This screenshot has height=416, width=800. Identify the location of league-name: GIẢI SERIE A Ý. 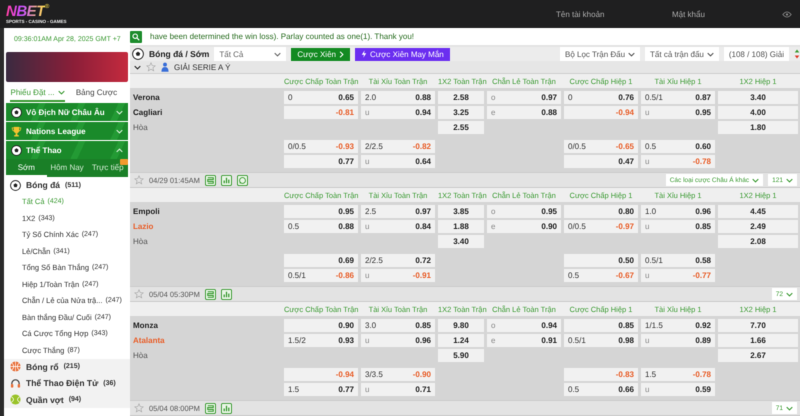
(202, 67).